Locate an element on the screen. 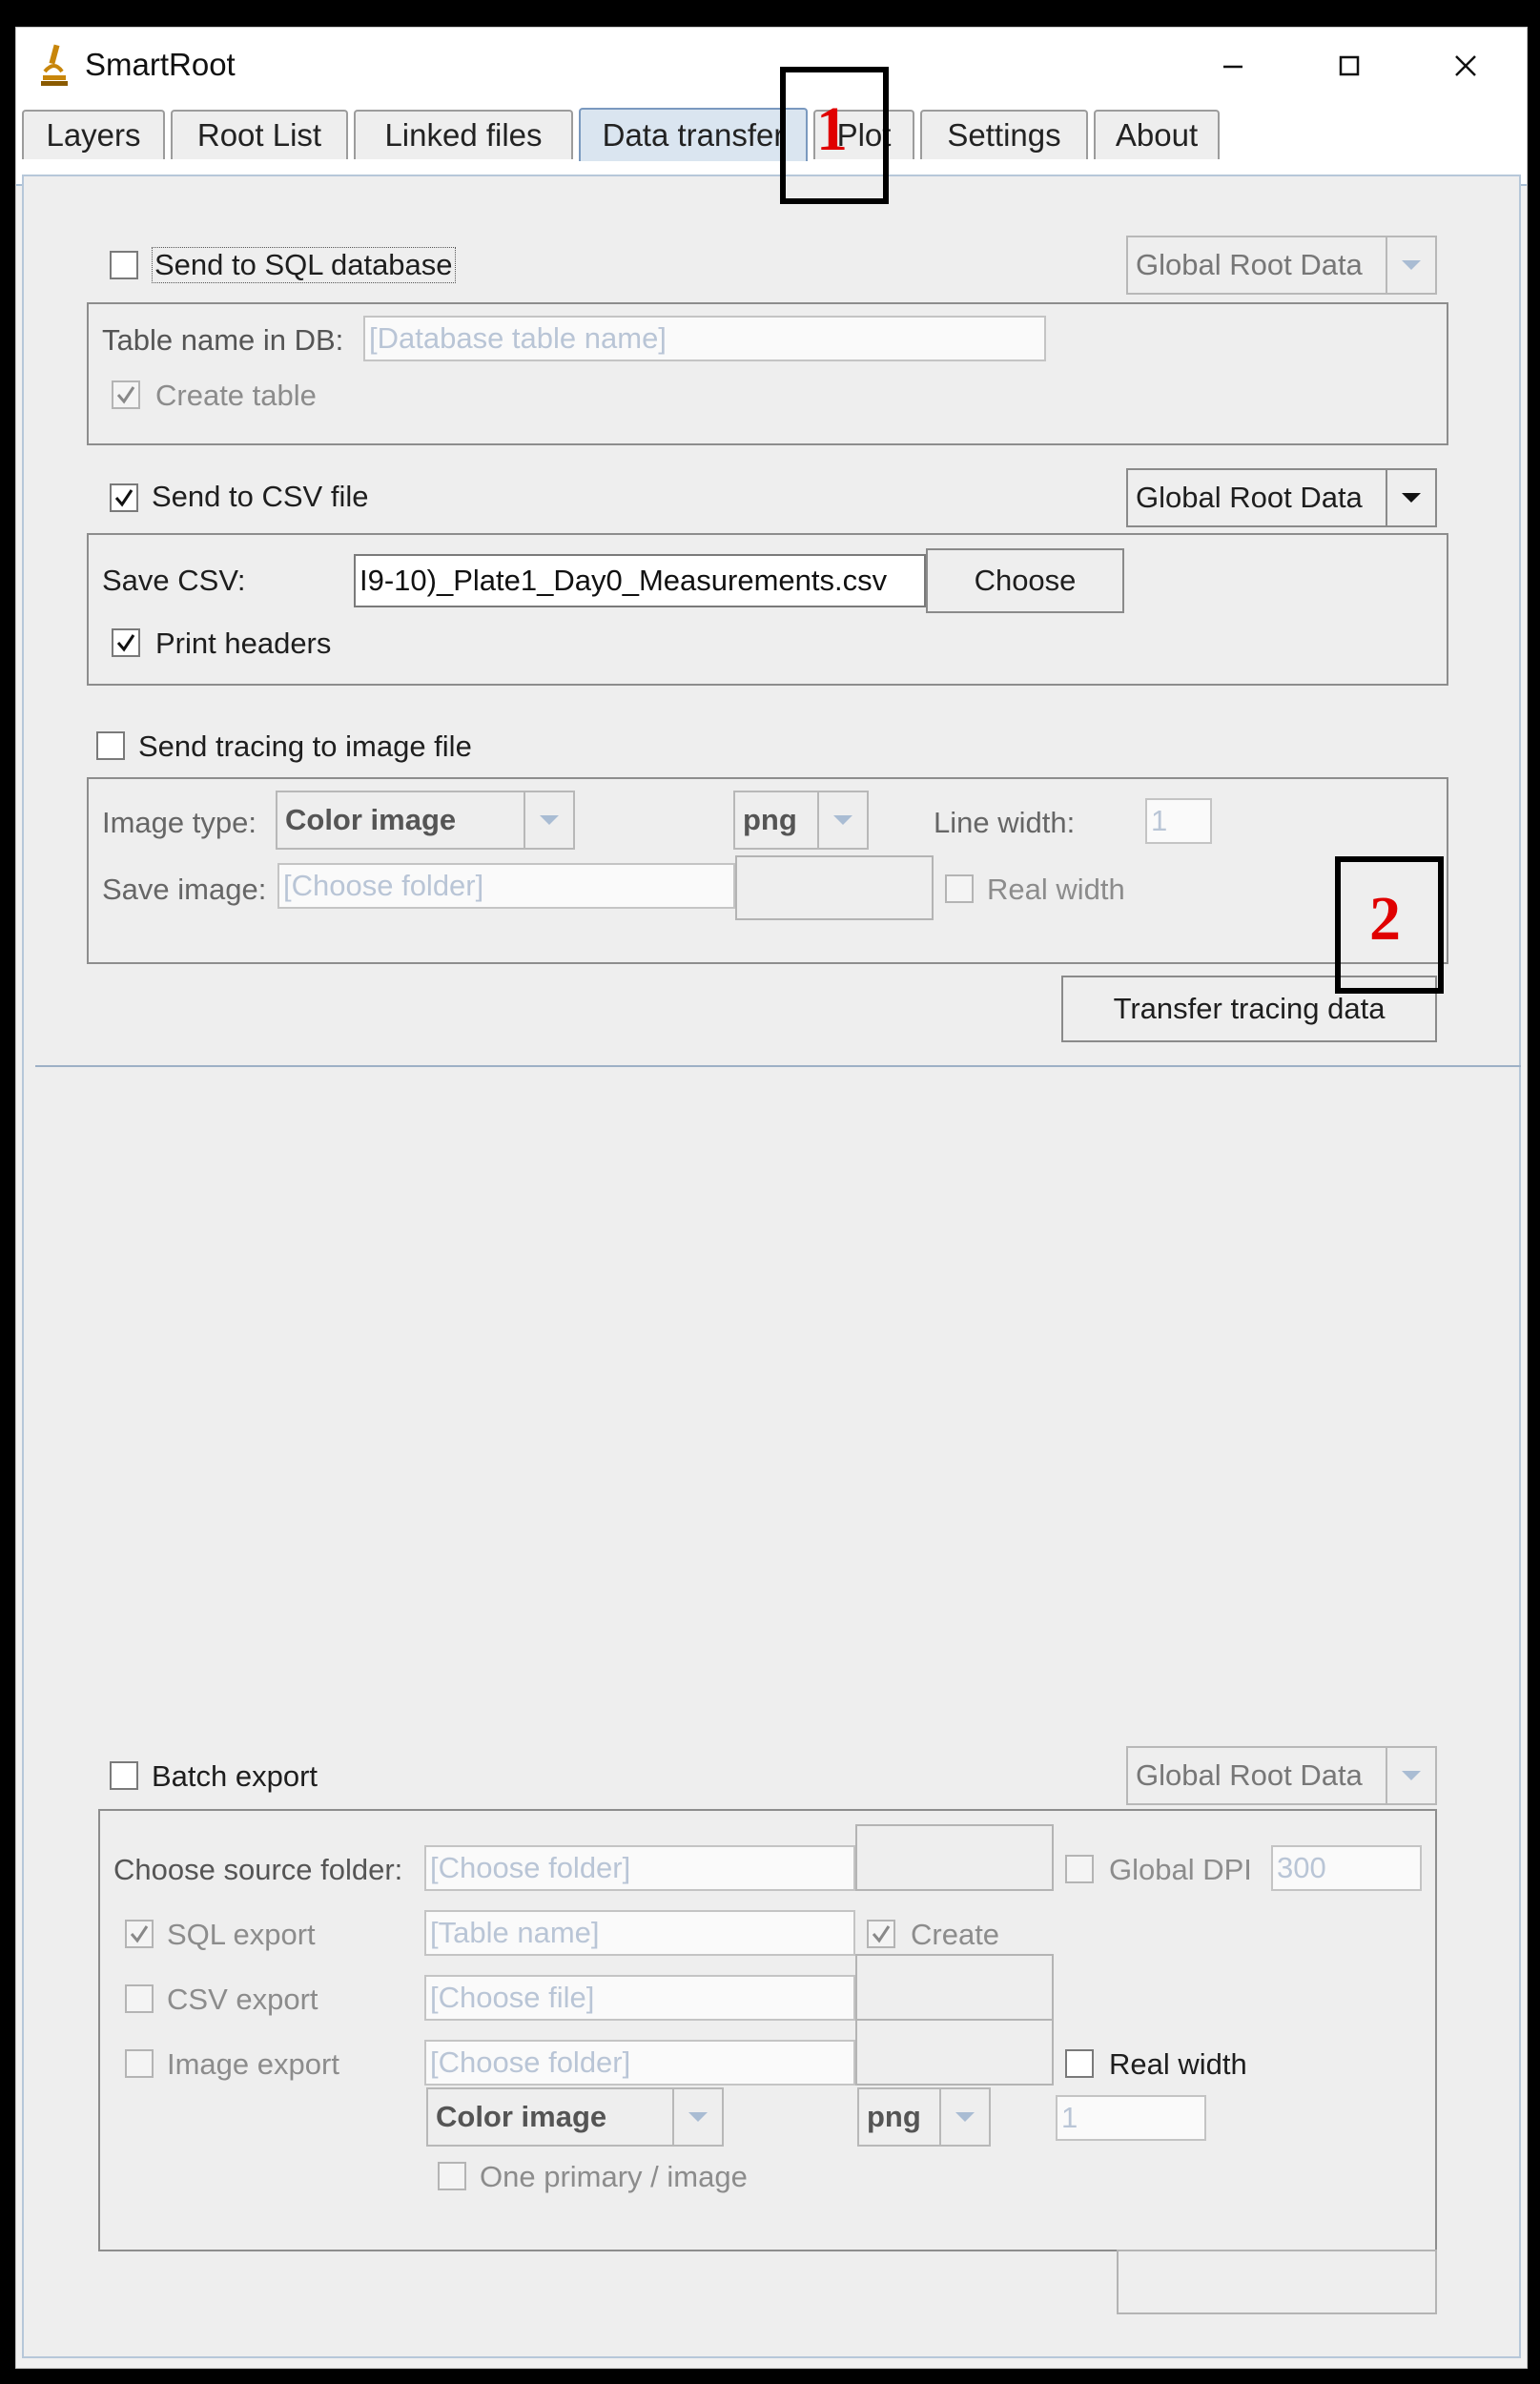 The image size is (1540, 2384). batch-scope-value: Global Root Data is located at coordinates (1249, 1775).